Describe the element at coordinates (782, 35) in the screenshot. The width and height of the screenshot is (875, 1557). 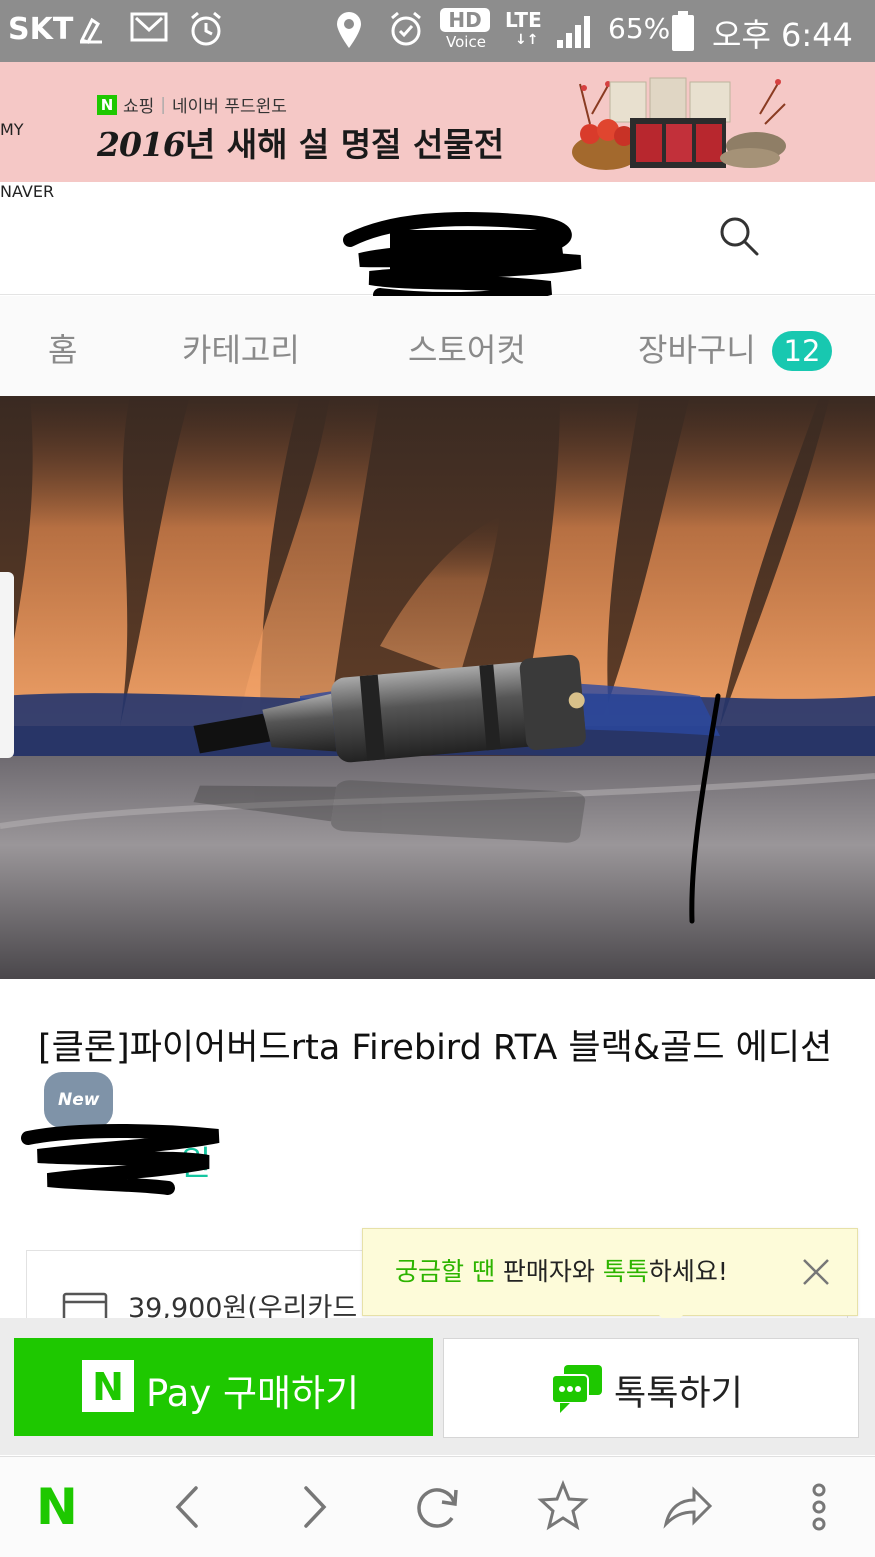
I see `clock: 오후 6:44` at that location.